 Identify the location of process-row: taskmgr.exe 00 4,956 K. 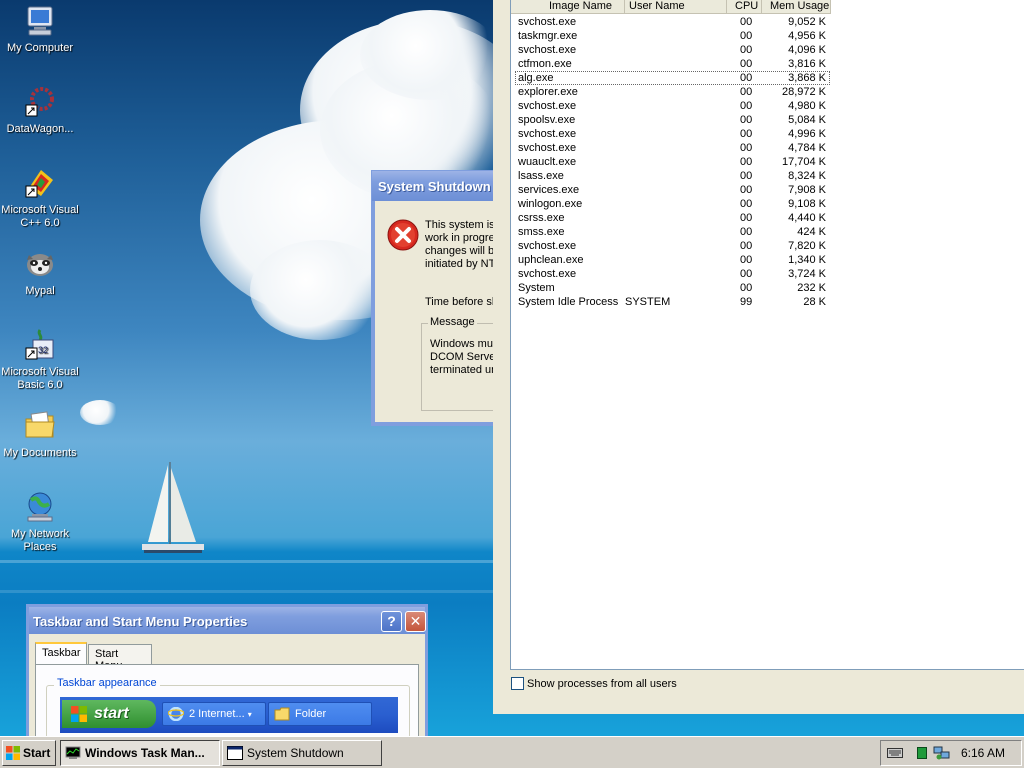
(767, 36).